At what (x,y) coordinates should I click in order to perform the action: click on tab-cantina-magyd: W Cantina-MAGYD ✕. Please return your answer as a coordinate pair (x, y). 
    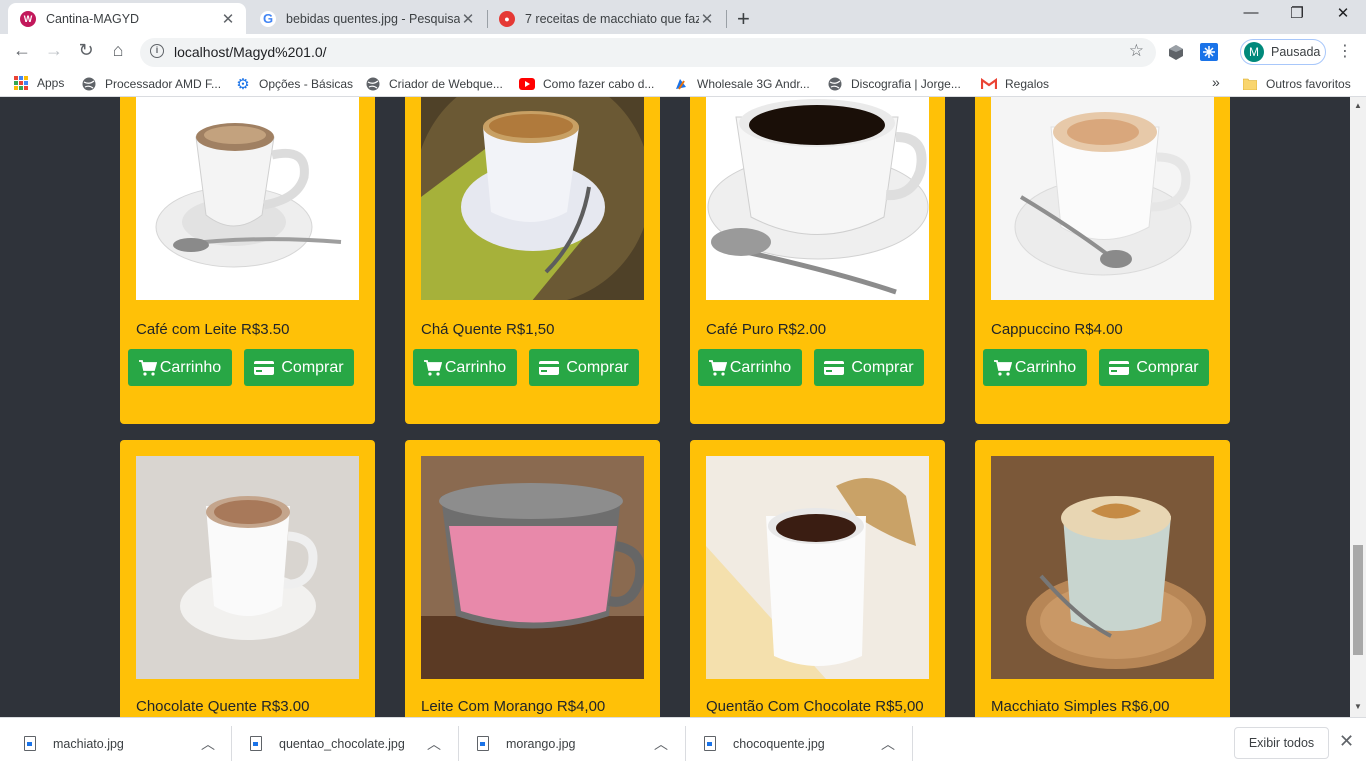
    Looking at the image, I should click on (127, 18).